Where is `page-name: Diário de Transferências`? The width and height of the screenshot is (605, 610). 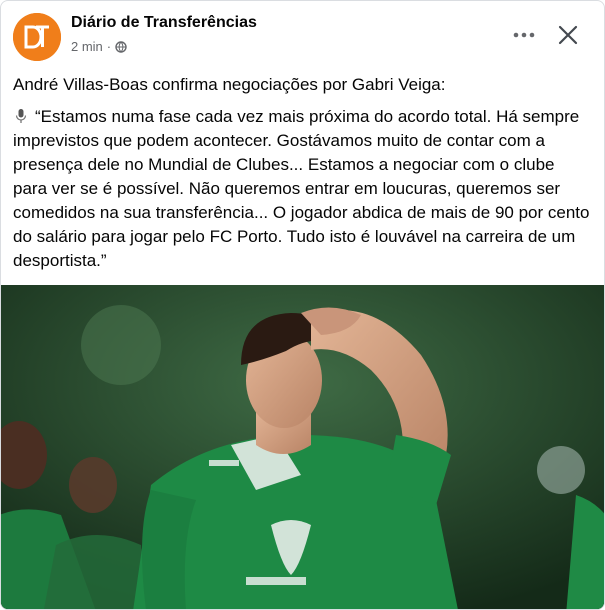
page-name: Diário de Transferências is located at coordinates (164, 23).